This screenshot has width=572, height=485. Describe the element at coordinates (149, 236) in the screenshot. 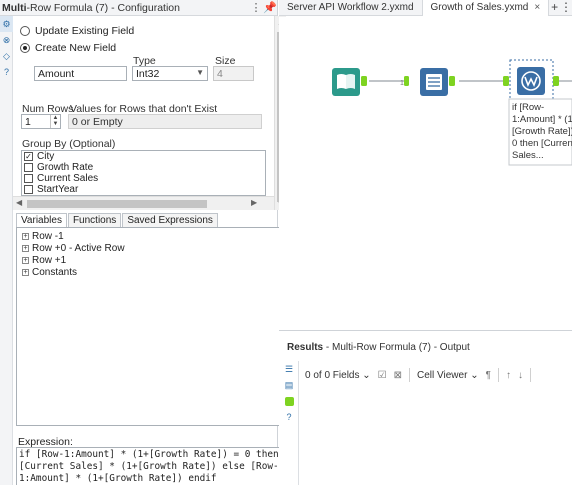

I see `tree-item: + Row -1` at that location.